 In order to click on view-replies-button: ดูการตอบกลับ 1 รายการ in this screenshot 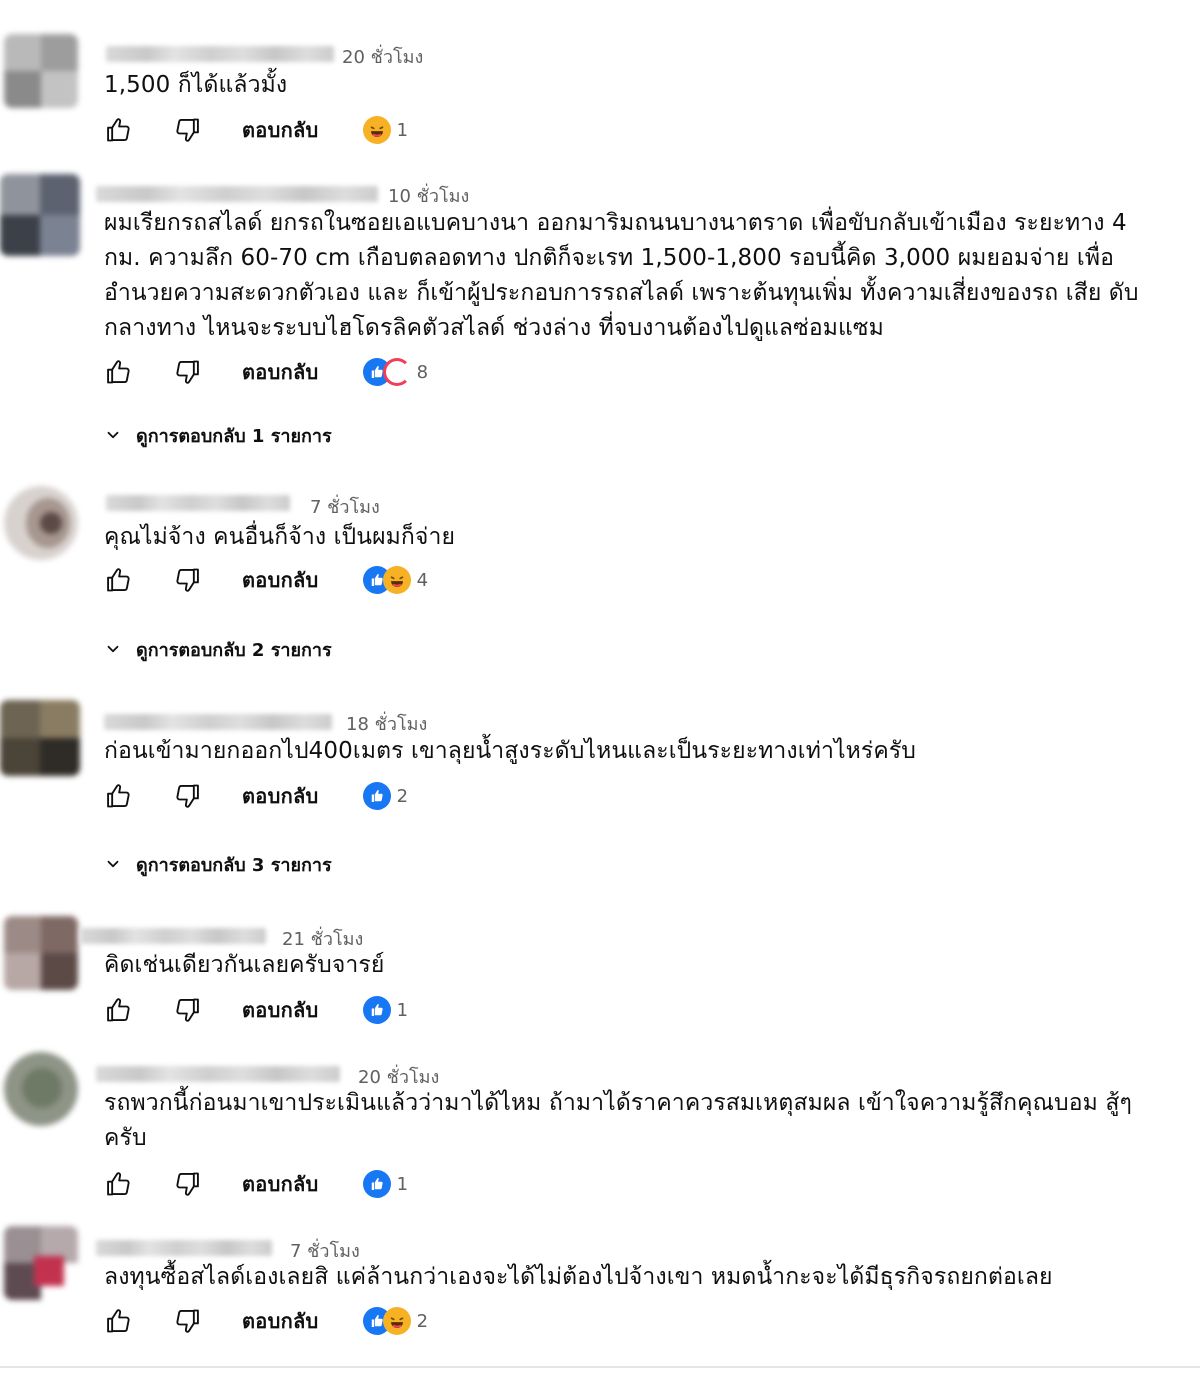, I will do `click(218, 435)`.